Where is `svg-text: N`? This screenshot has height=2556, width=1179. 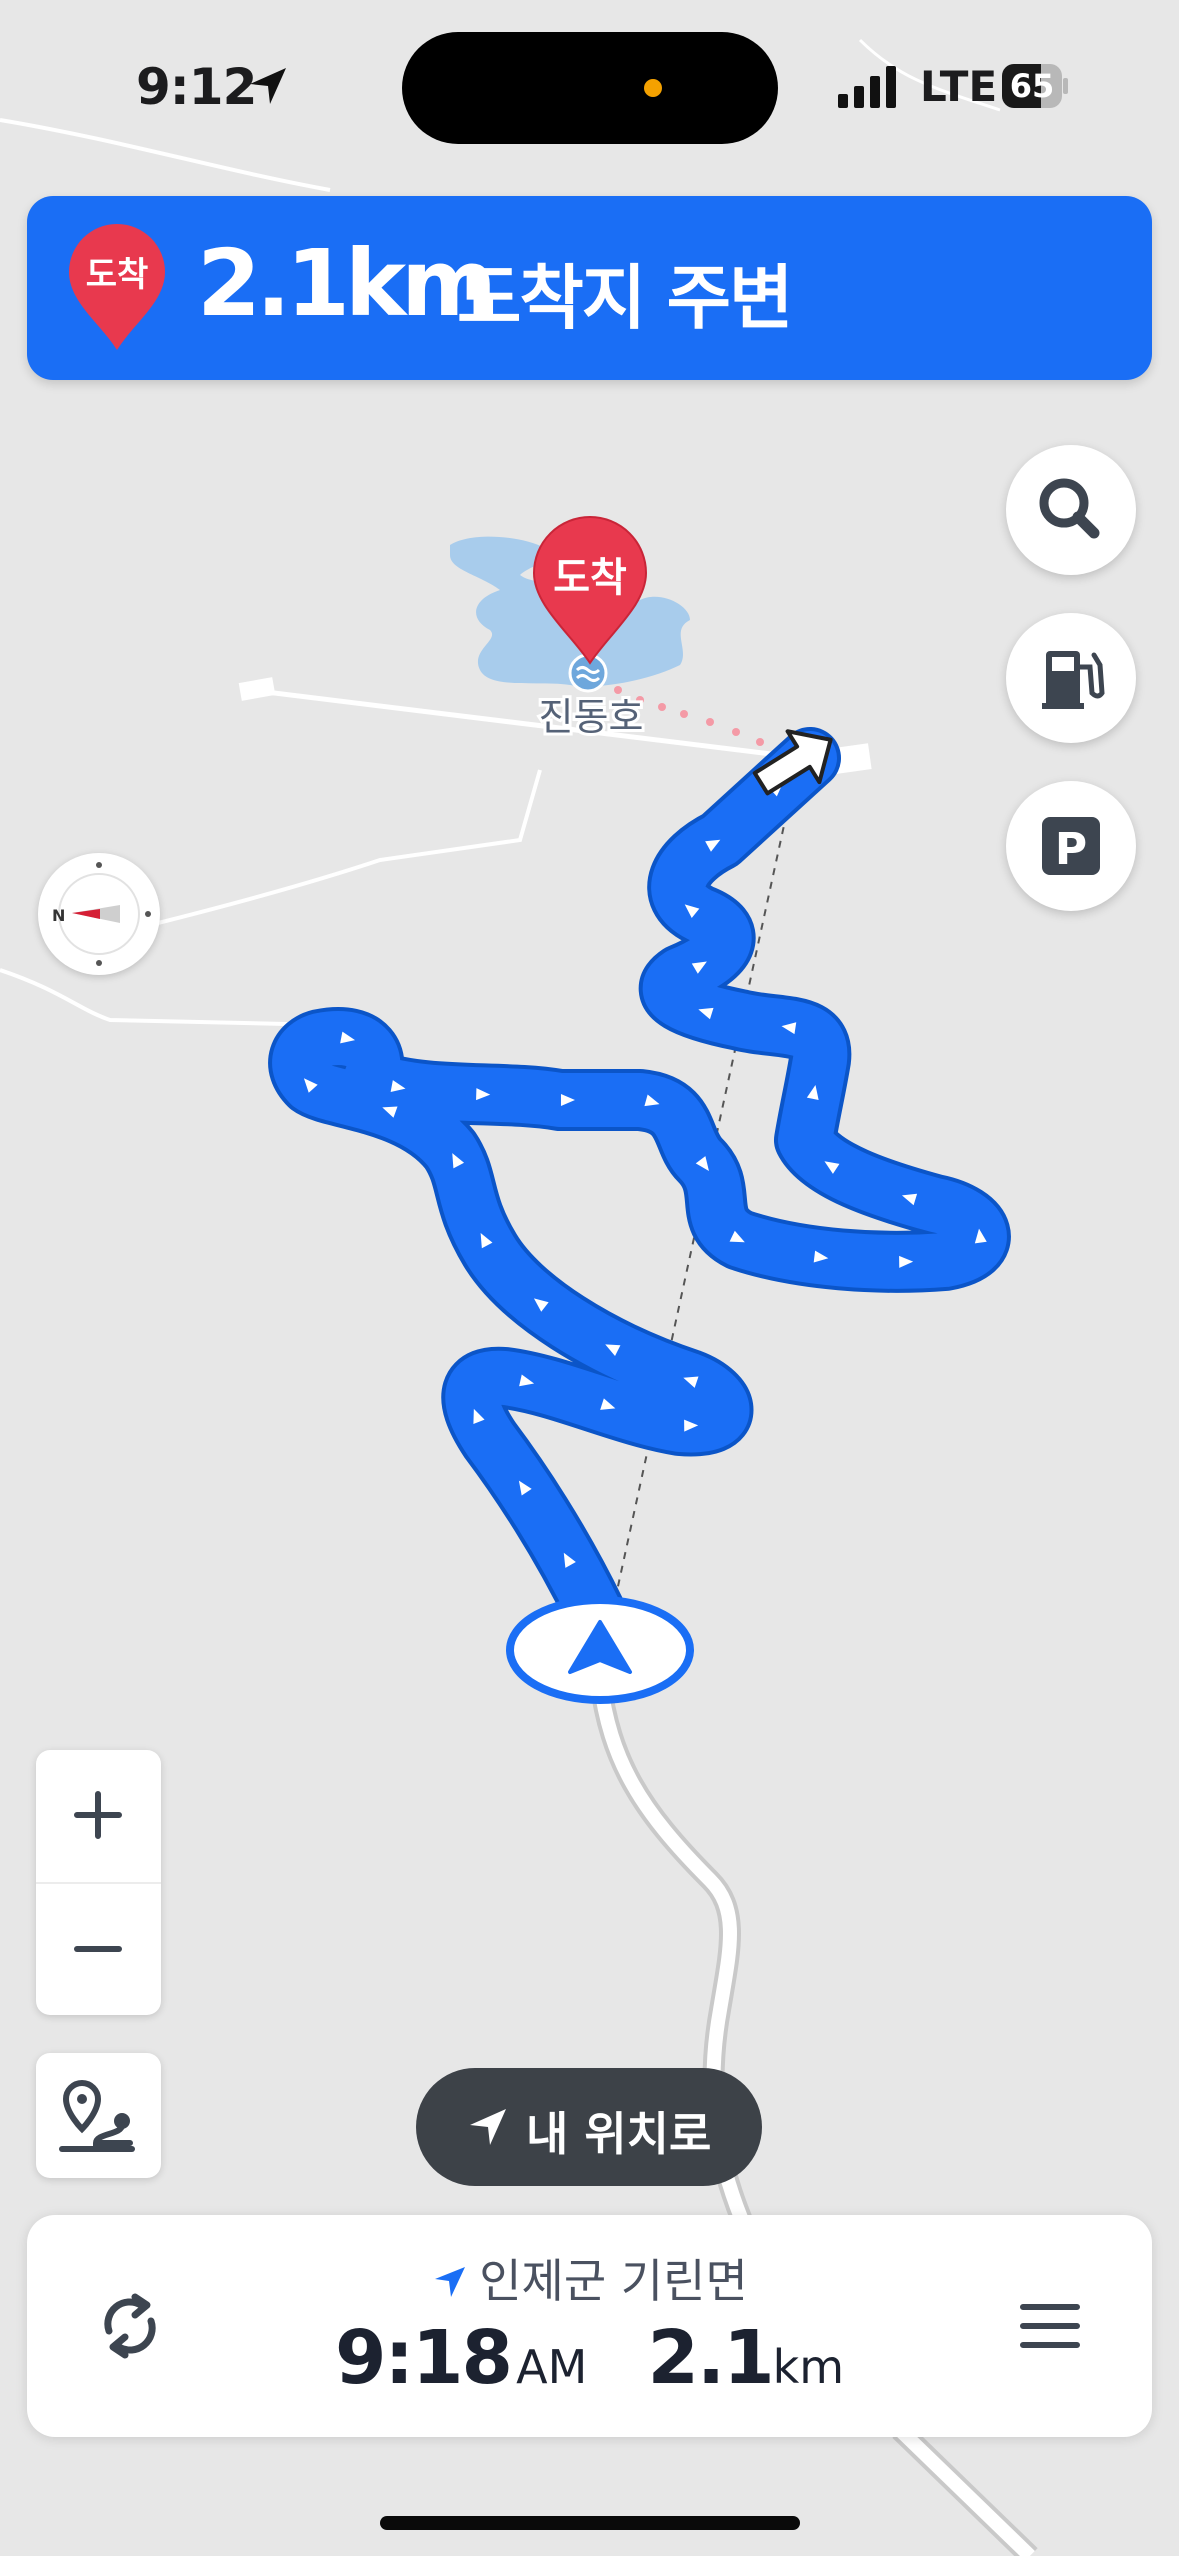 svg-text: N is located at coordinates (58, 915).